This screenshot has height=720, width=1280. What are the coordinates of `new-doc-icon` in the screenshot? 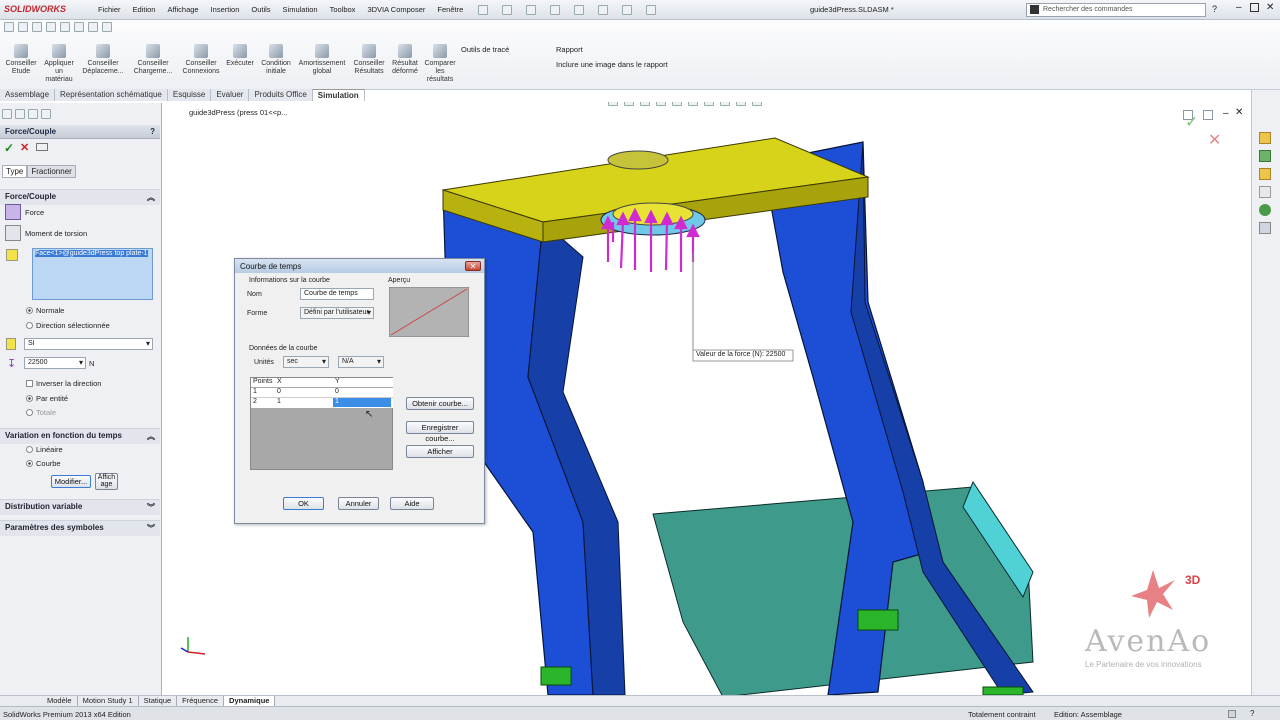 It's located at (483, 10).